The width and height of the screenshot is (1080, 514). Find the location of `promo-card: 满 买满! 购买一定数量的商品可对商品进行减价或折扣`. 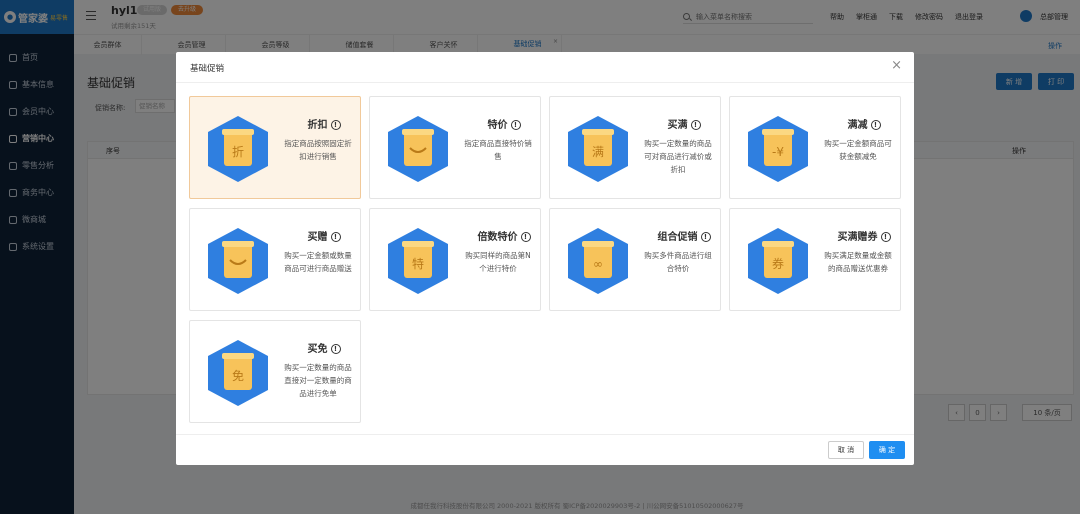

promo-card: 满 买满! 购买一定数量的商品可对商品进行减价或折扣 is located at coordinates (635, 147).